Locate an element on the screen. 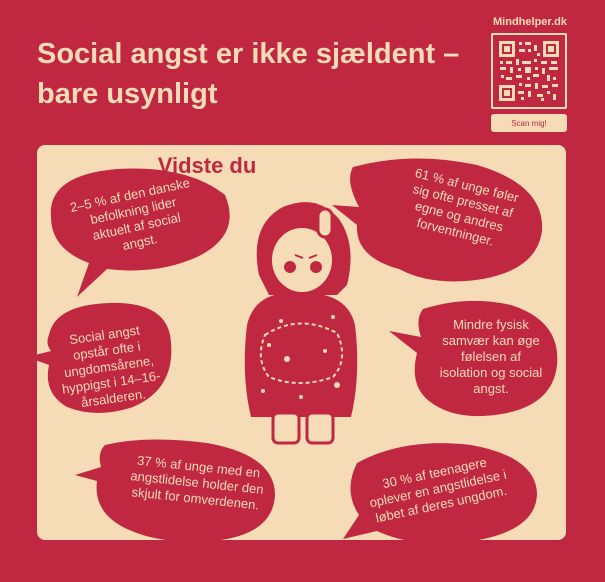 Image resolution: width=605 pixels, height=582 pixels. qr-code-icon is located at coordinates (529, 71).